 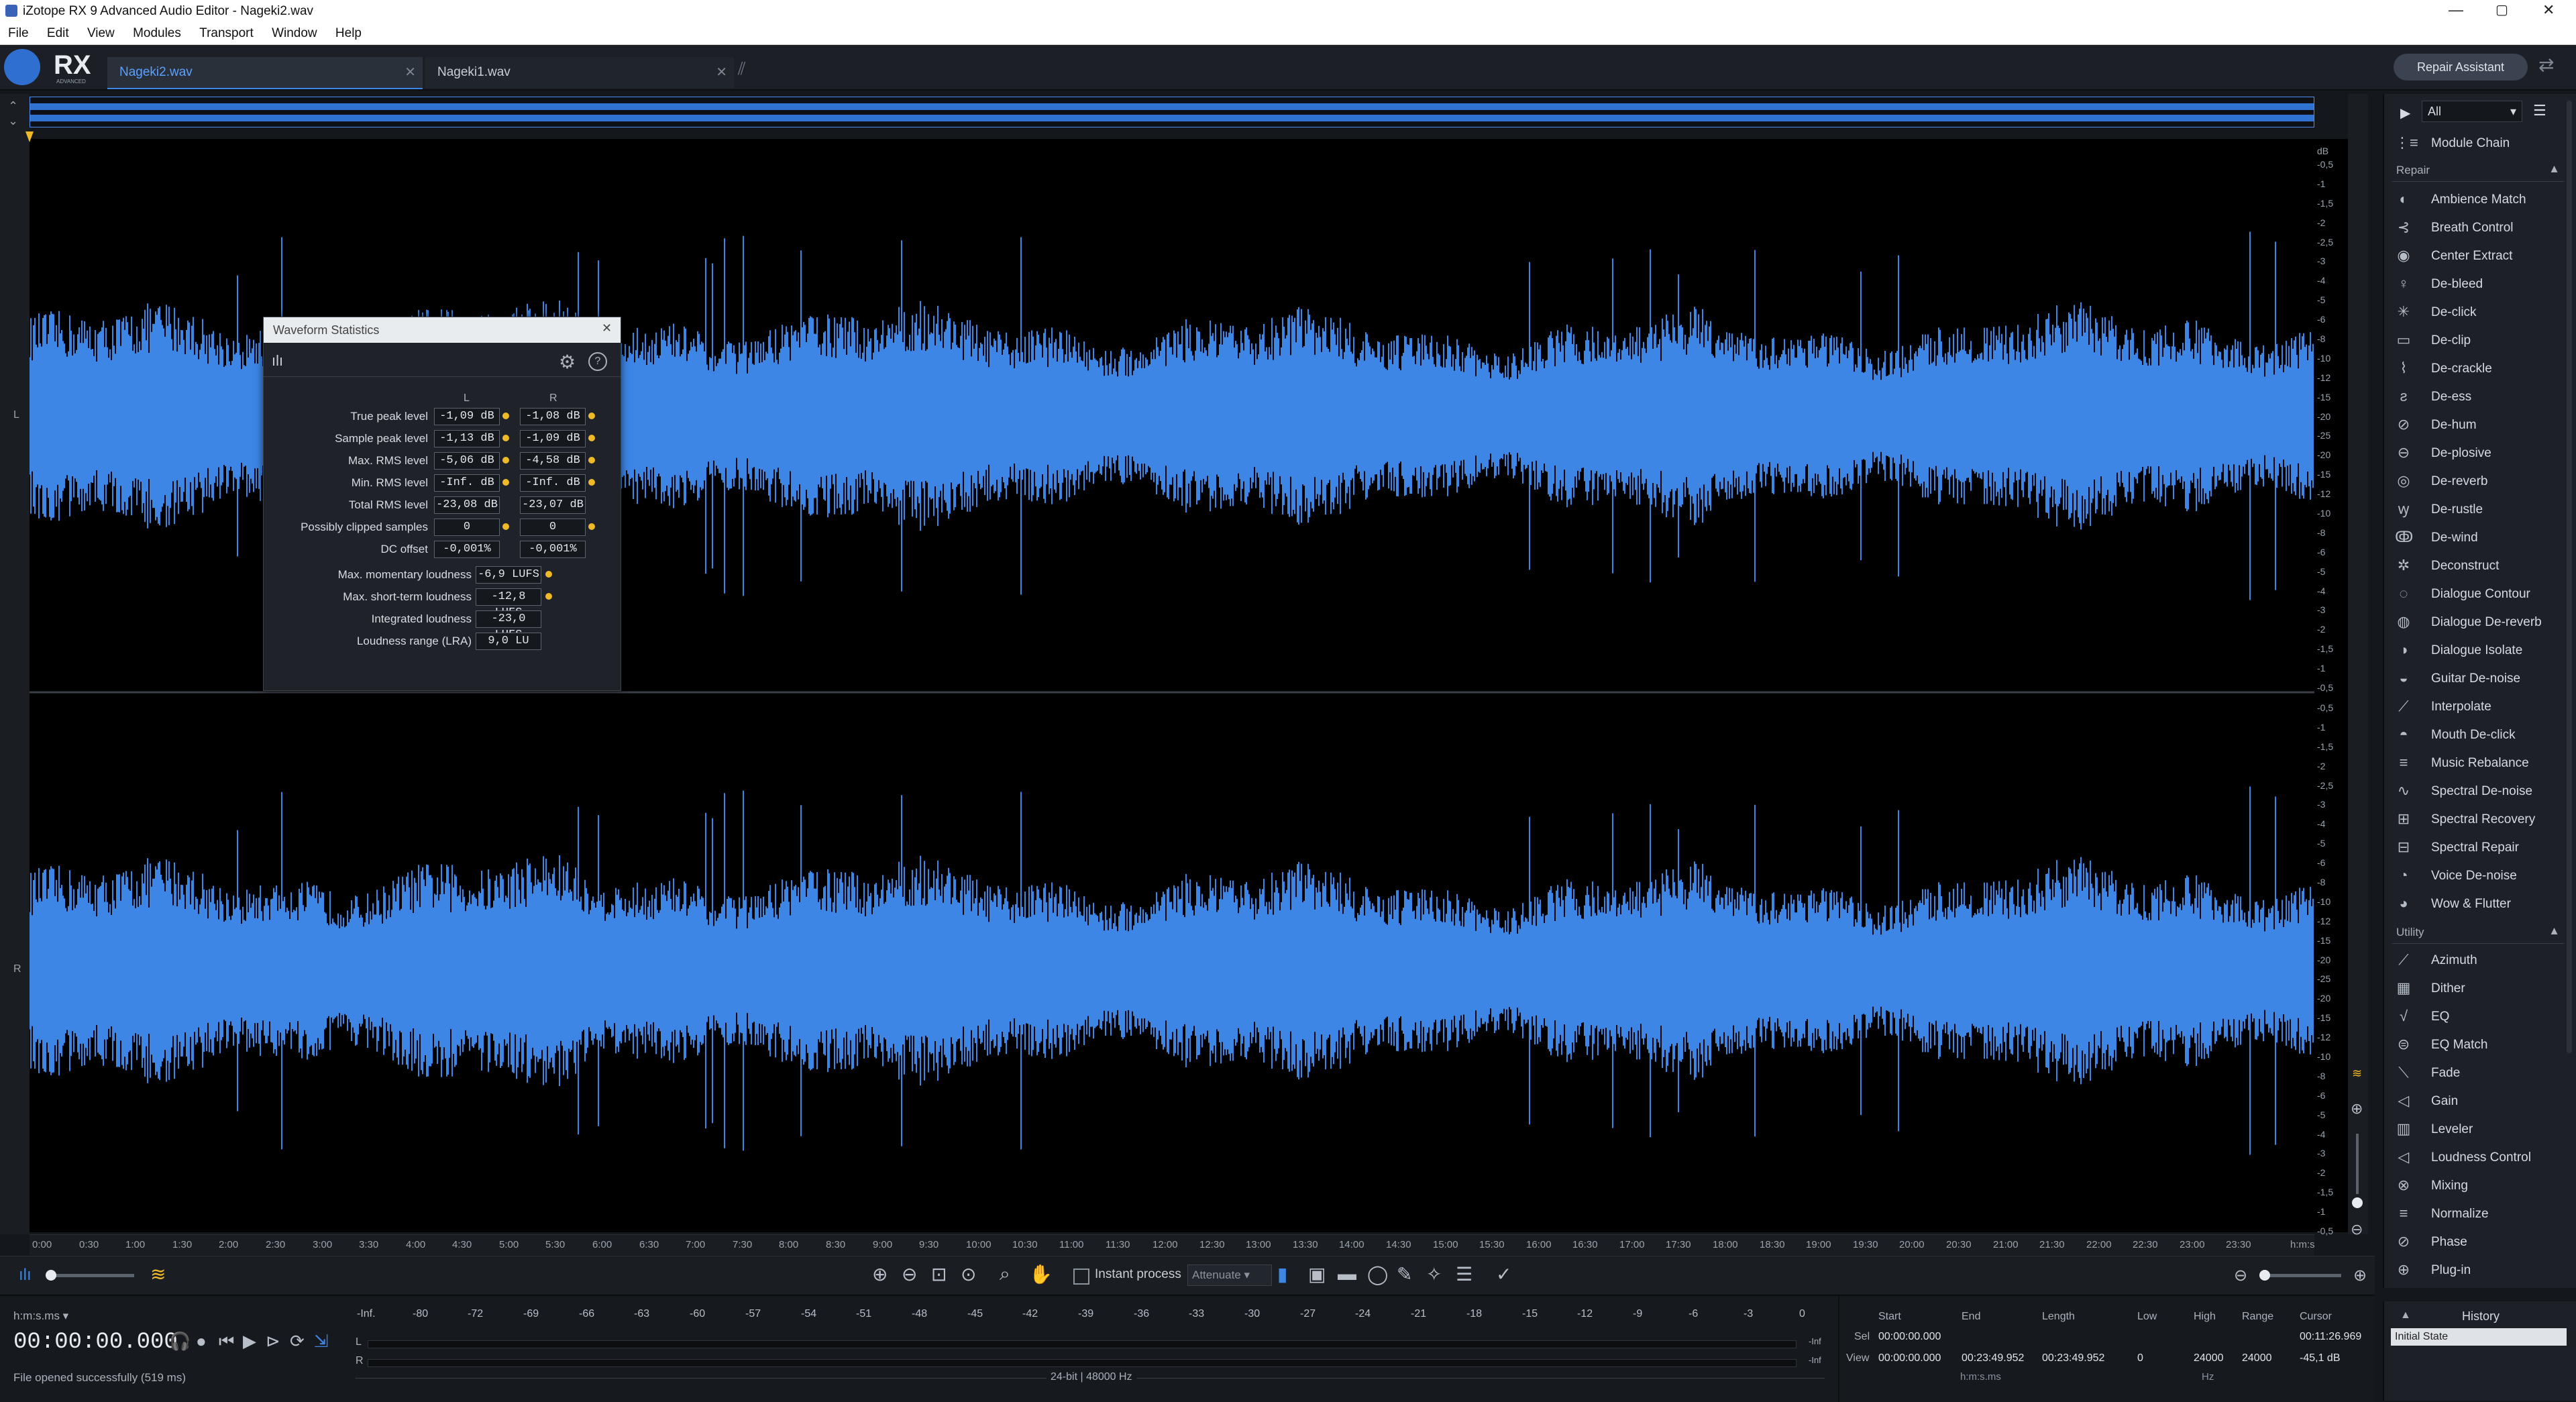 What do you see at coordinates (1041, 1274) in the screenshot?
I see `hand-icon: ✋` at bounding box center [1041, 1274].